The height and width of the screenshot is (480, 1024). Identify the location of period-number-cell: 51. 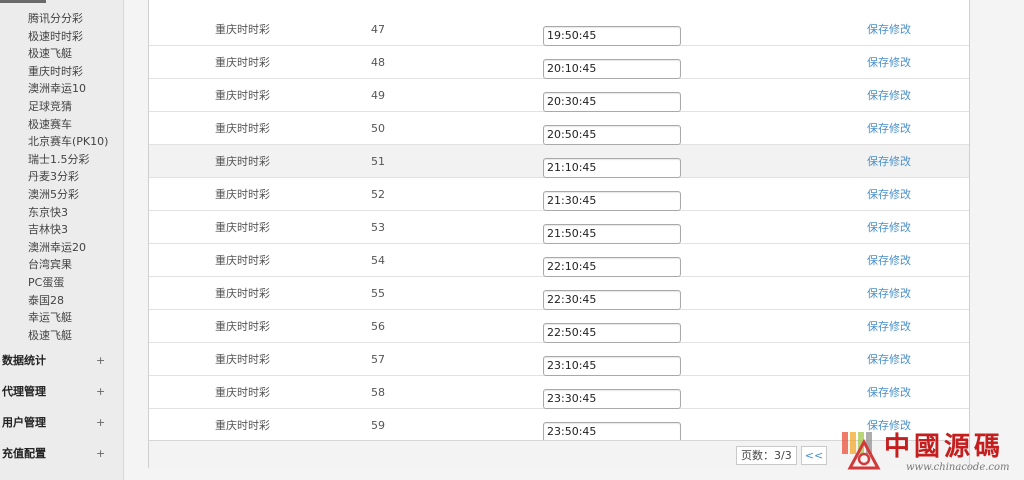
(378, 161).